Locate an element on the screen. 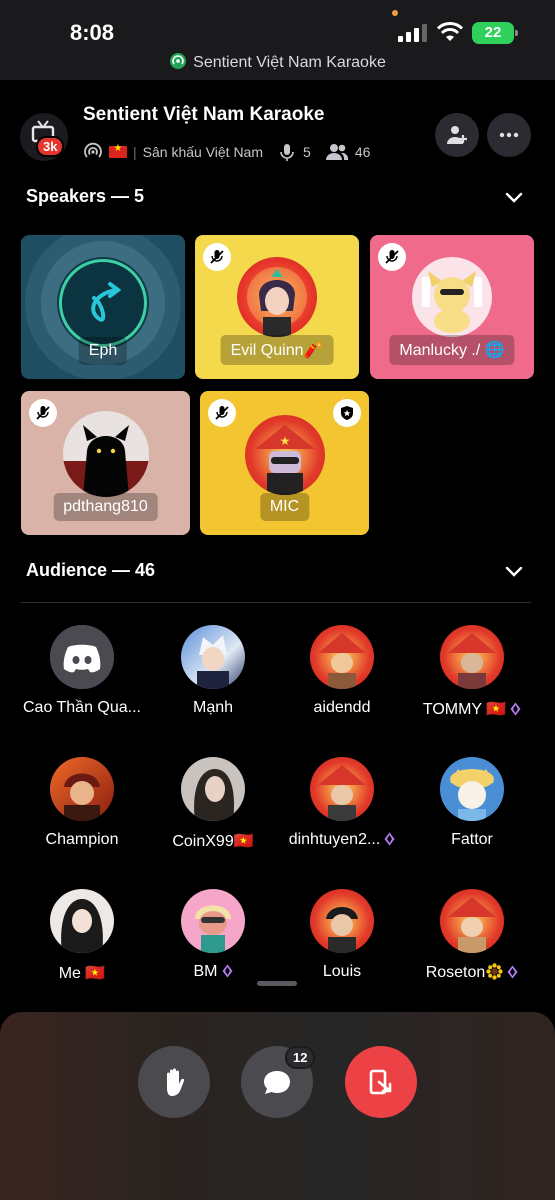  audience-member: Louis is located at coordinates (342, 935).